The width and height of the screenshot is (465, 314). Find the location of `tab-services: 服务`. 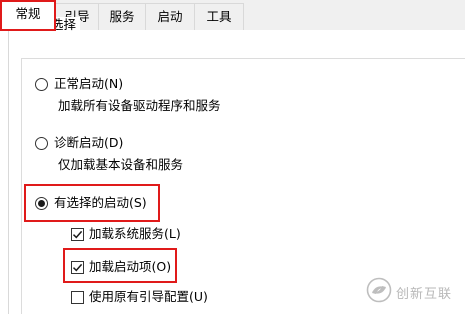

tab-services: 服务 is located at coordinates (122, 16).